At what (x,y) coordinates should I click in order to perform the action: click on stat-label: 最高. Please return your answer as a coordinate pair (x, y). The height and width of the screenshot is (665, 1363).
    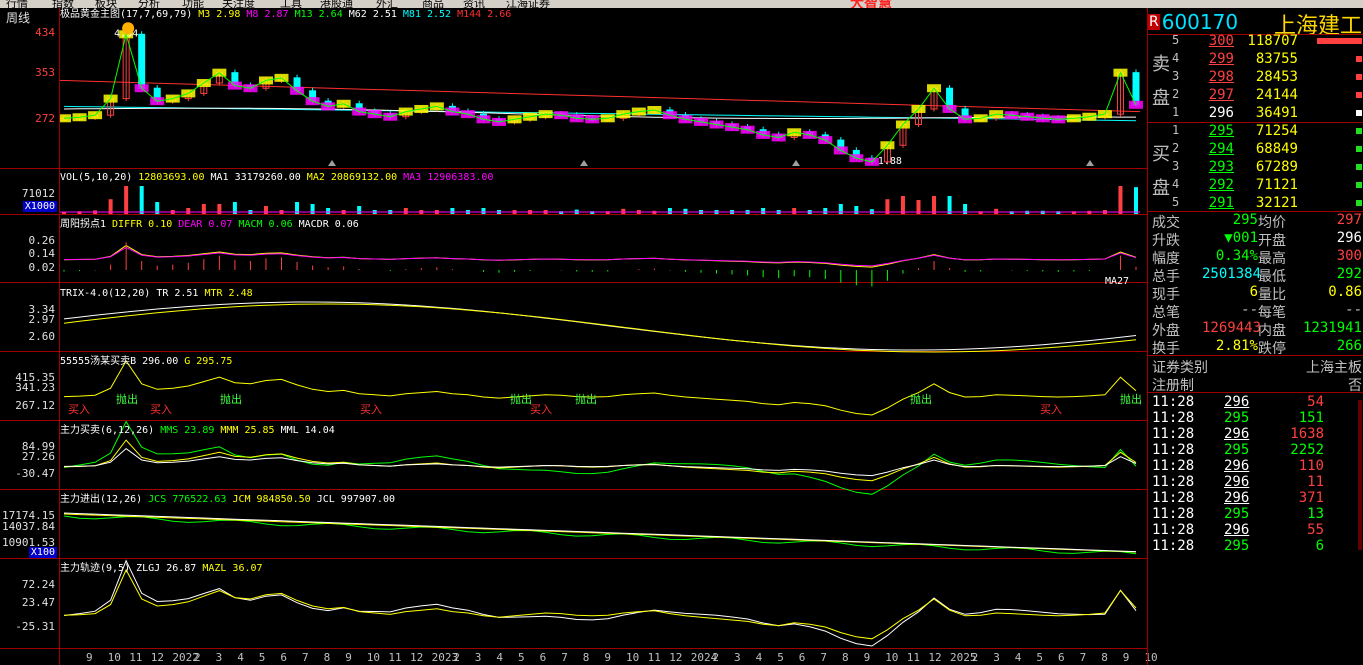
    Looking at the image, I should click on (1272, 259).